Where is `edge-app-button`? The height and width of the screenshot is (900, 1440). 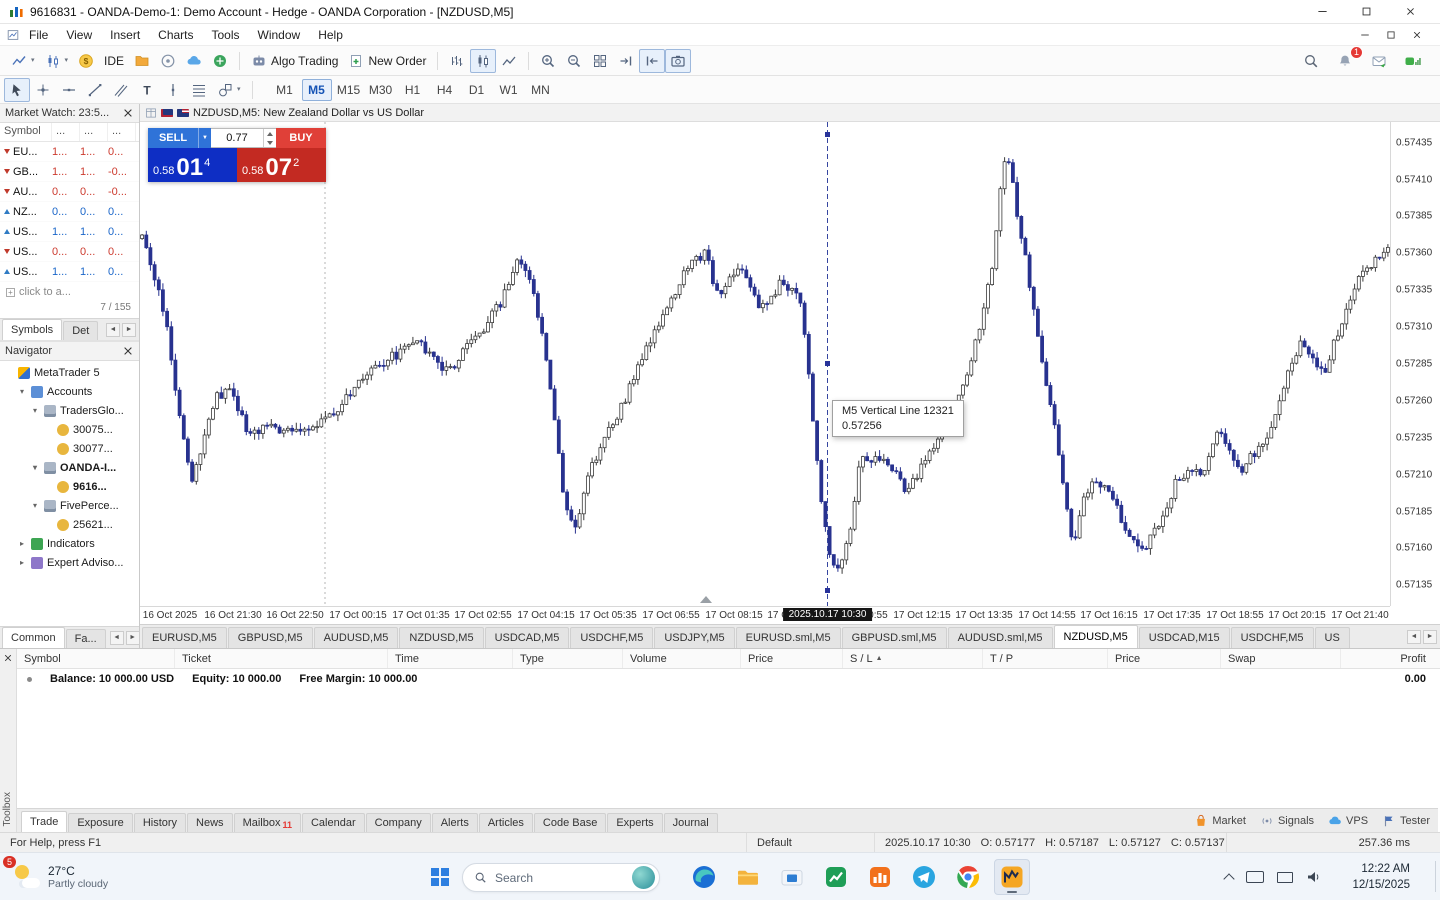 edge-app-button is located at coordinates (704, 877).